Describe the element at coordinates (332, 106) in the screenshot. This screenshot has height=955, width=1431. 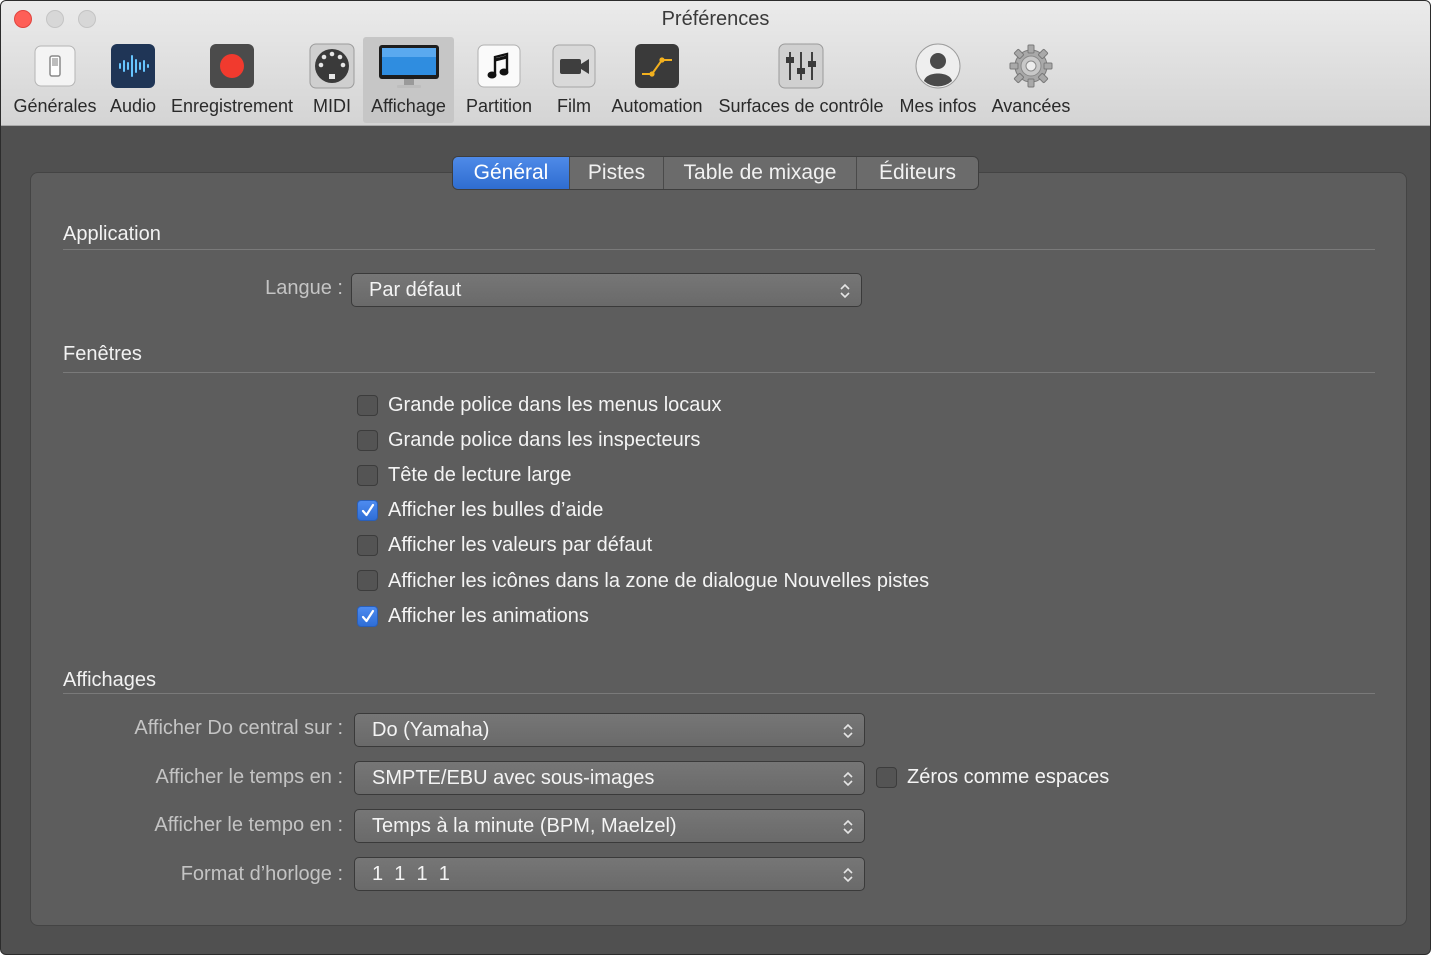
I see `toolbar-label: MIDI` at that location.